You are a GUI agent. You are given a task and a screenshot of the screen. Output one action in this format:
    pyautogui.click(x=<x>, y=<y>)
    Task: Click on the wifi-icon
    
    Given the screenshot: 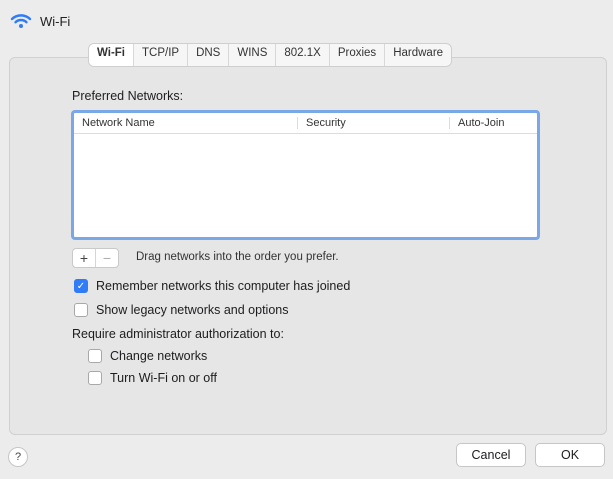 What is the action you would take?
    pyautogui.click(x=21, y=21)
    